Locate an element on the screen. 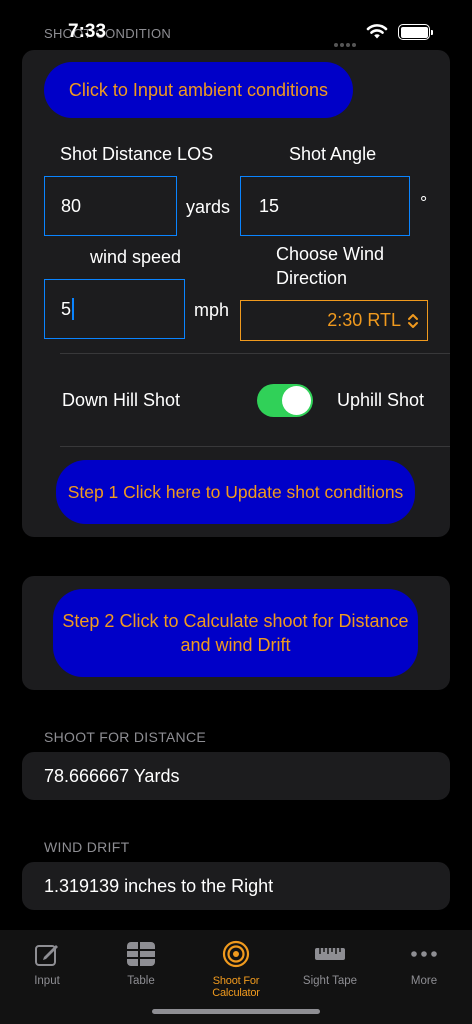  wind-speed-label: wind speed is located at coordinates (136, 257).